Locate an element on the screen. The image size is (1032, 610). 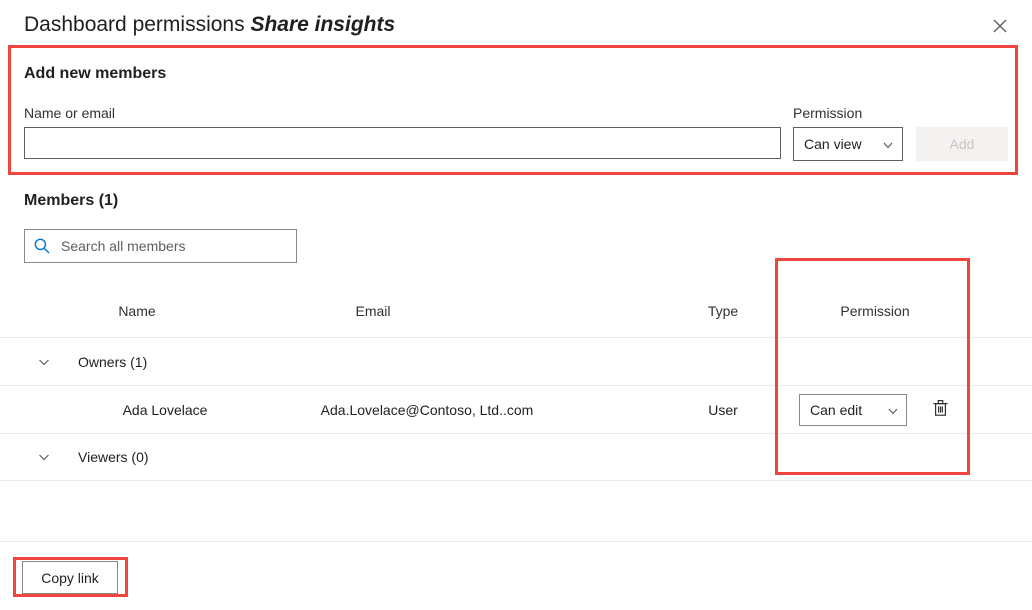
name-or-email-input is located at coordinates (402, 143).